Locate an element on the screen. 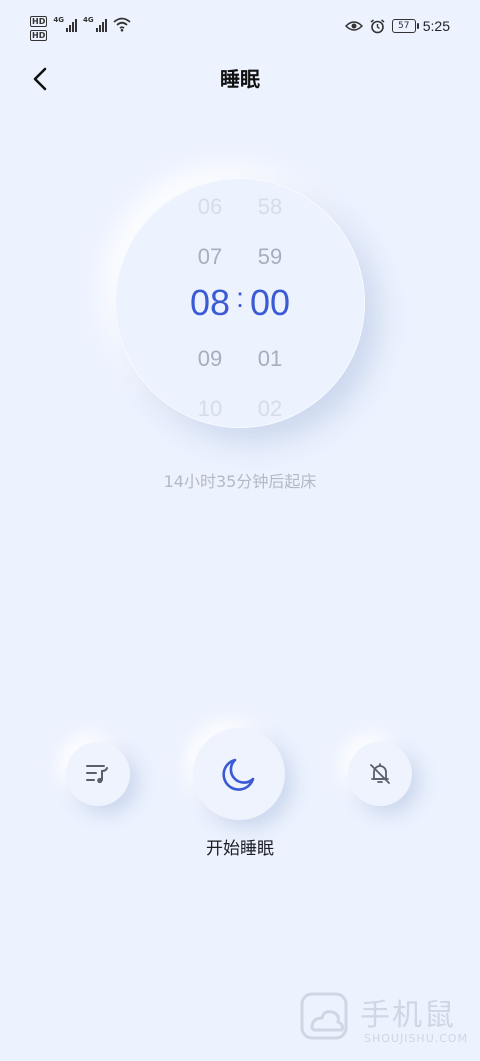  alarm-off-button is located at coordinates (380, 774).